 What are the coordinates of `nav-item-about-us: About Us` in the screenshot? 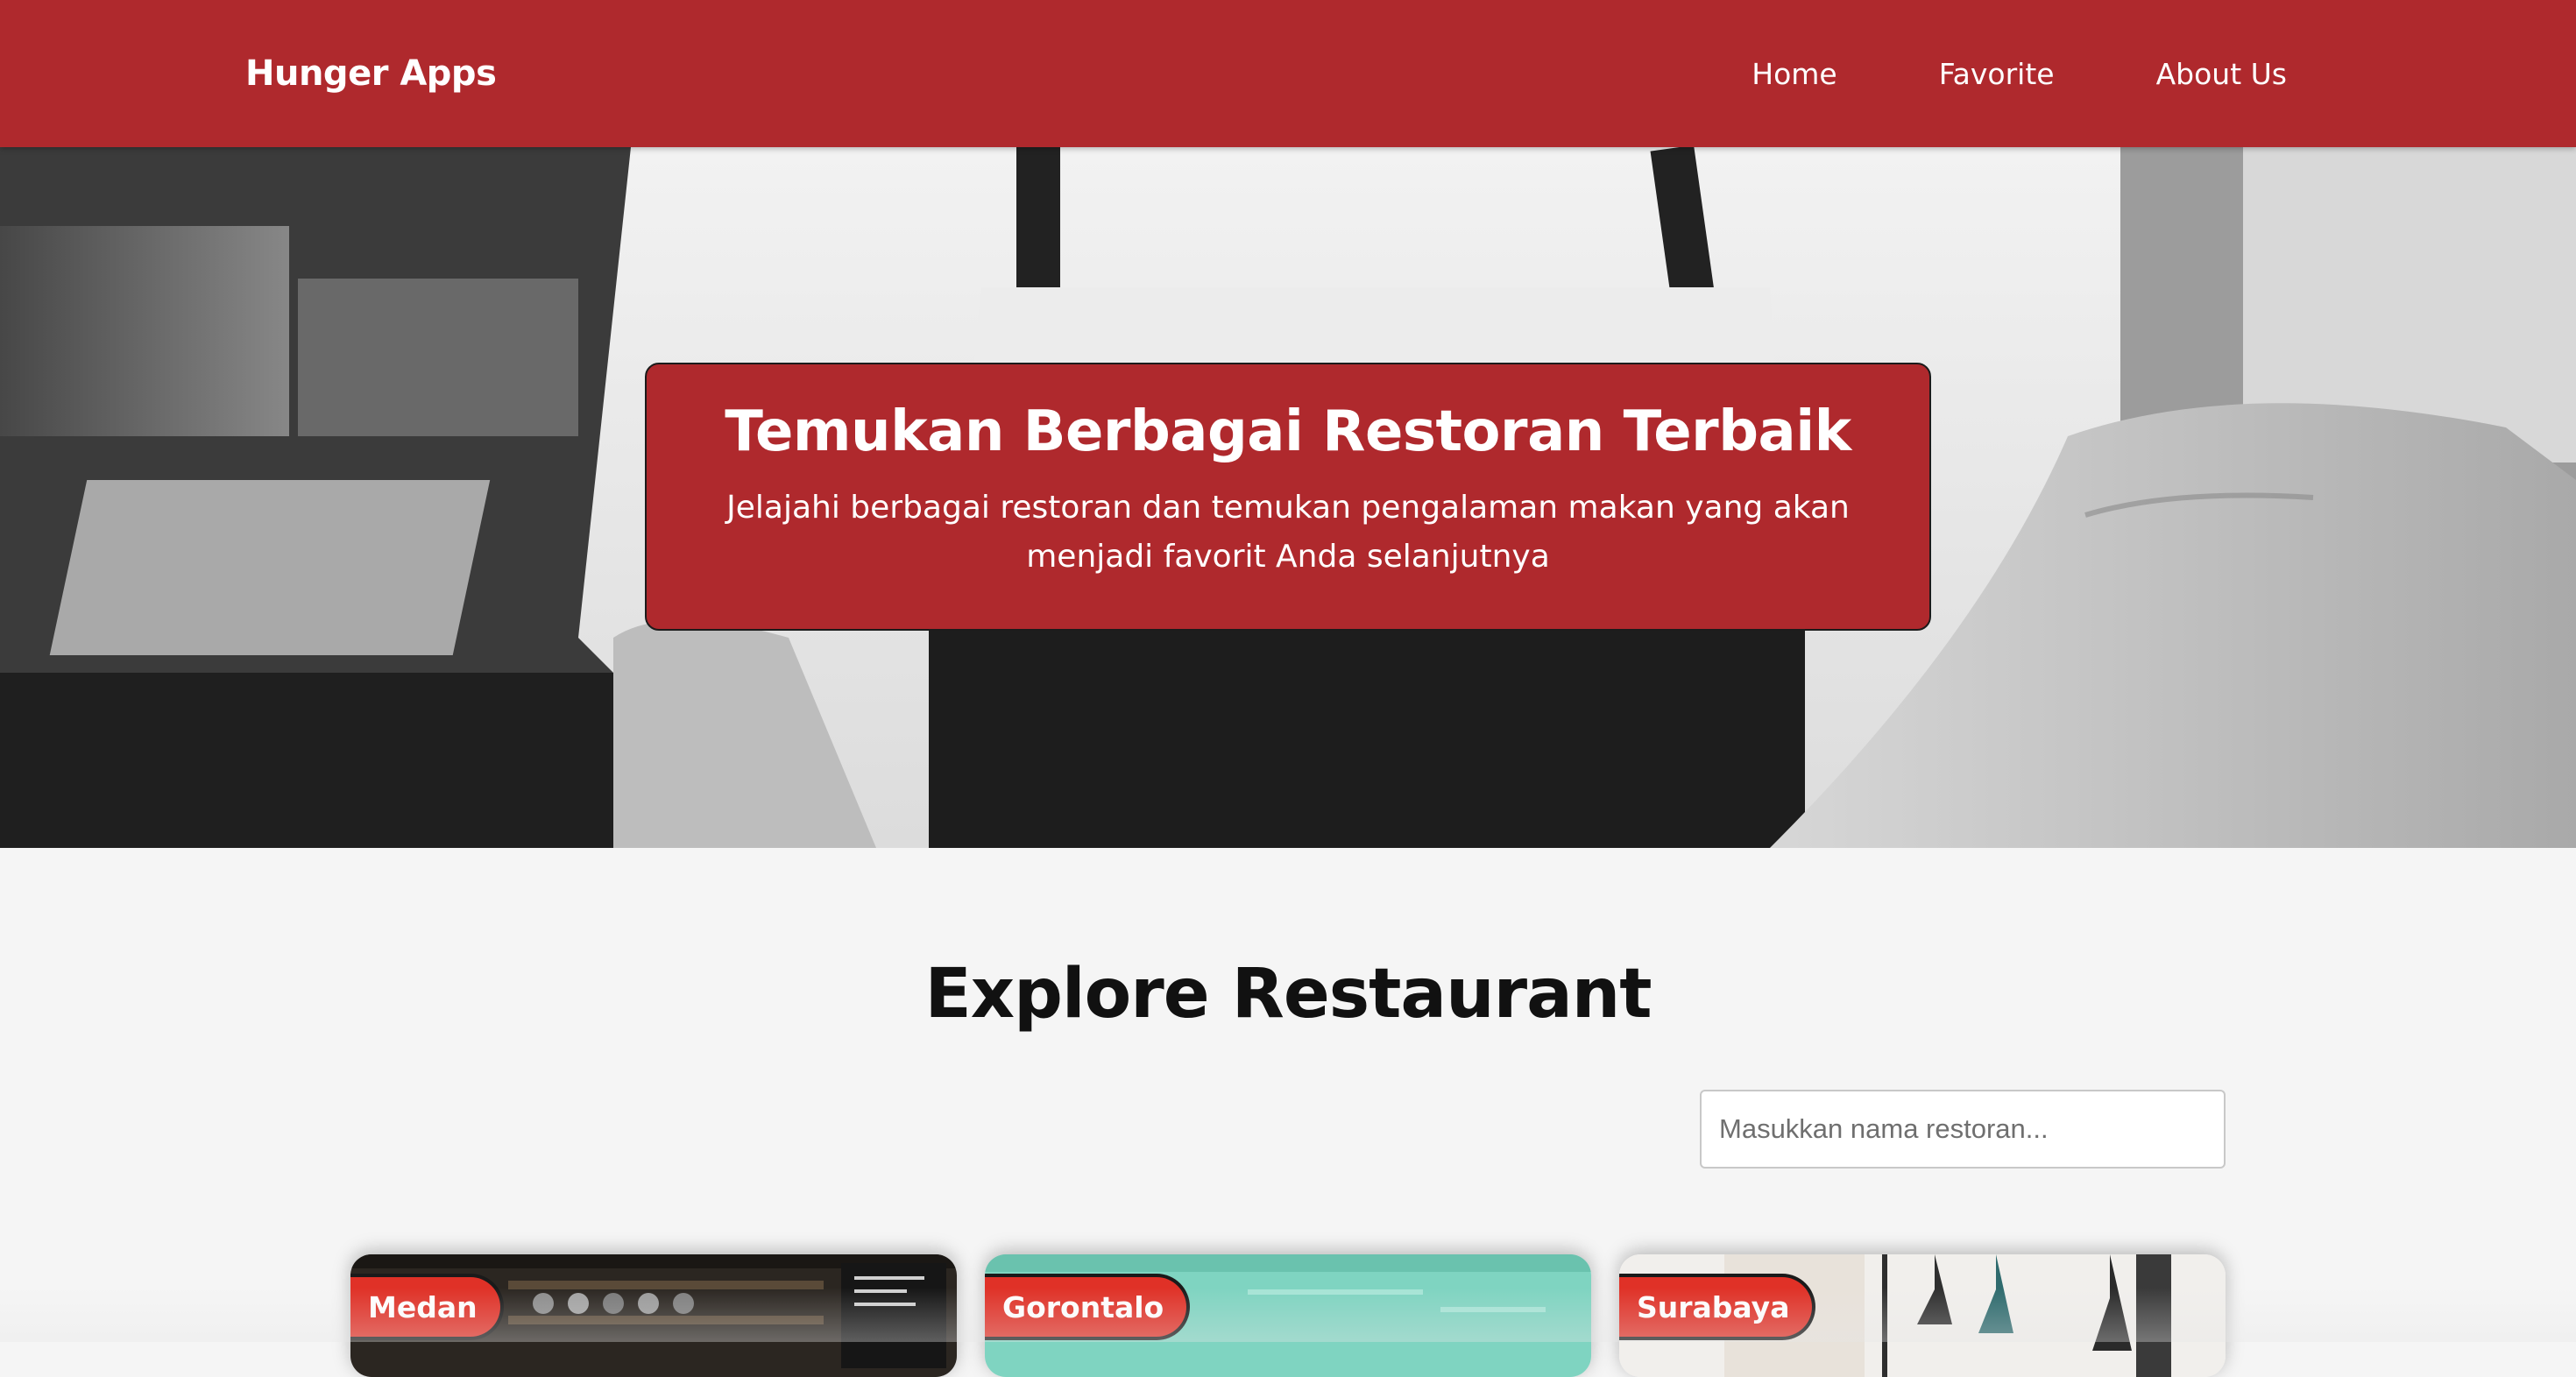 It's located at (2221, 74).